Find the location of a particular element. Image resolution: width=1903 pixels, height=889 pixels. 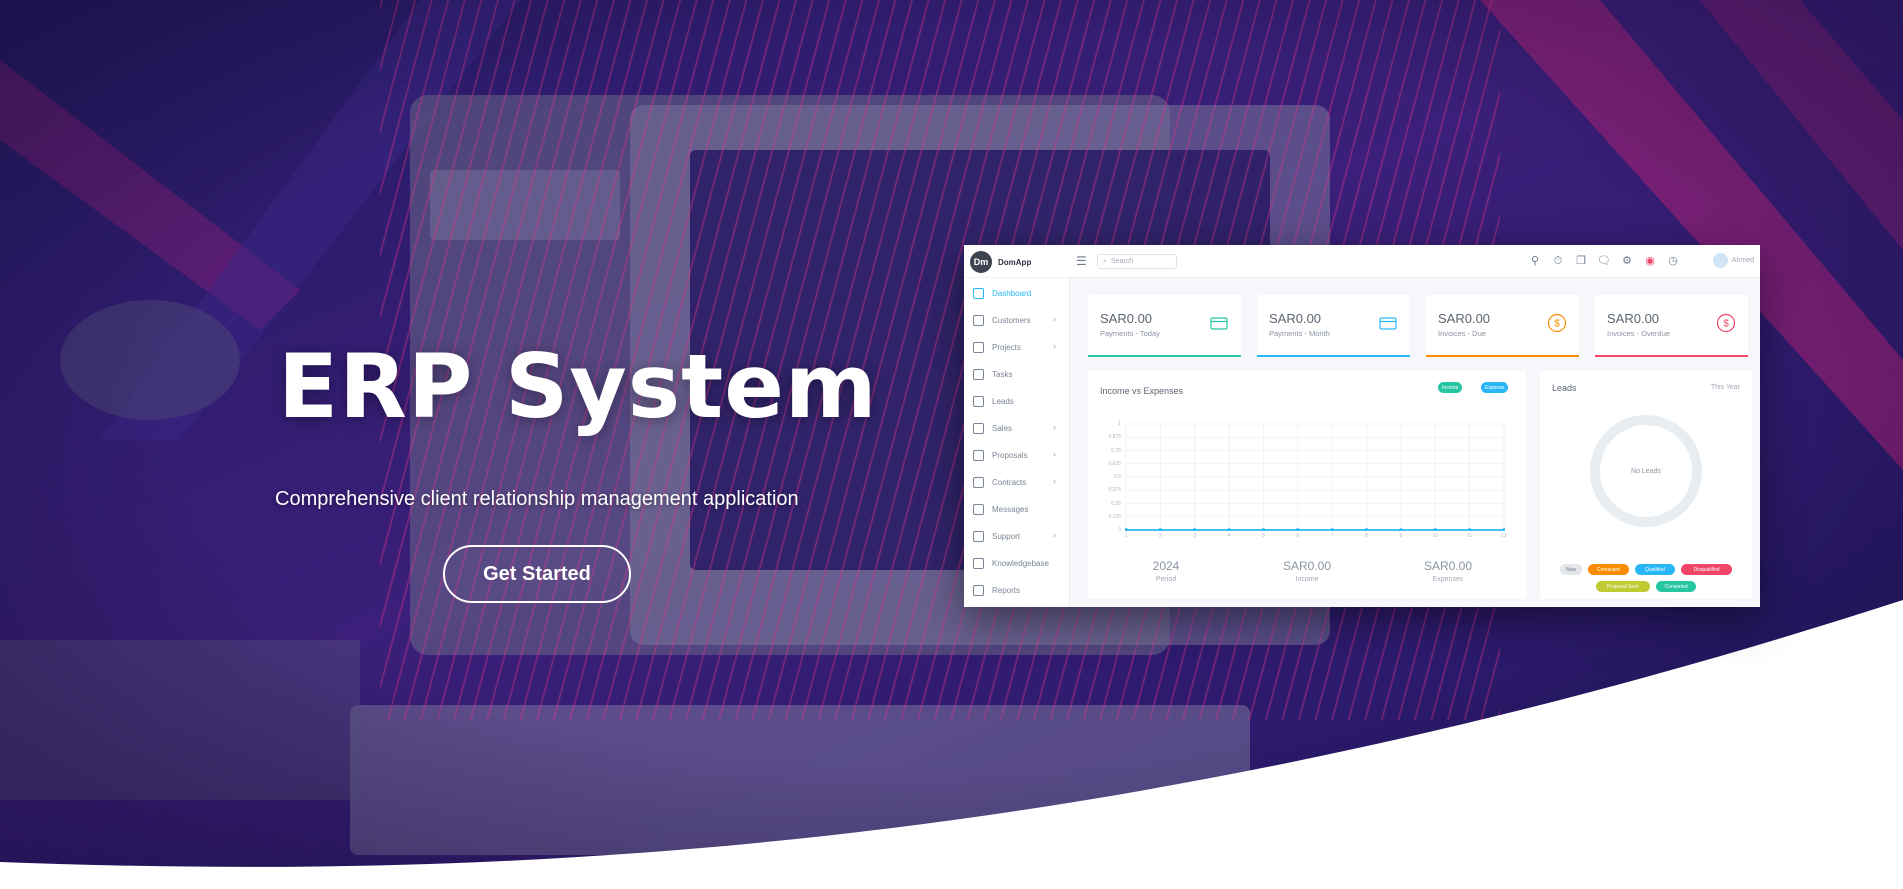

app-brand-name: DomApp is located at coordinates (1015, 262).